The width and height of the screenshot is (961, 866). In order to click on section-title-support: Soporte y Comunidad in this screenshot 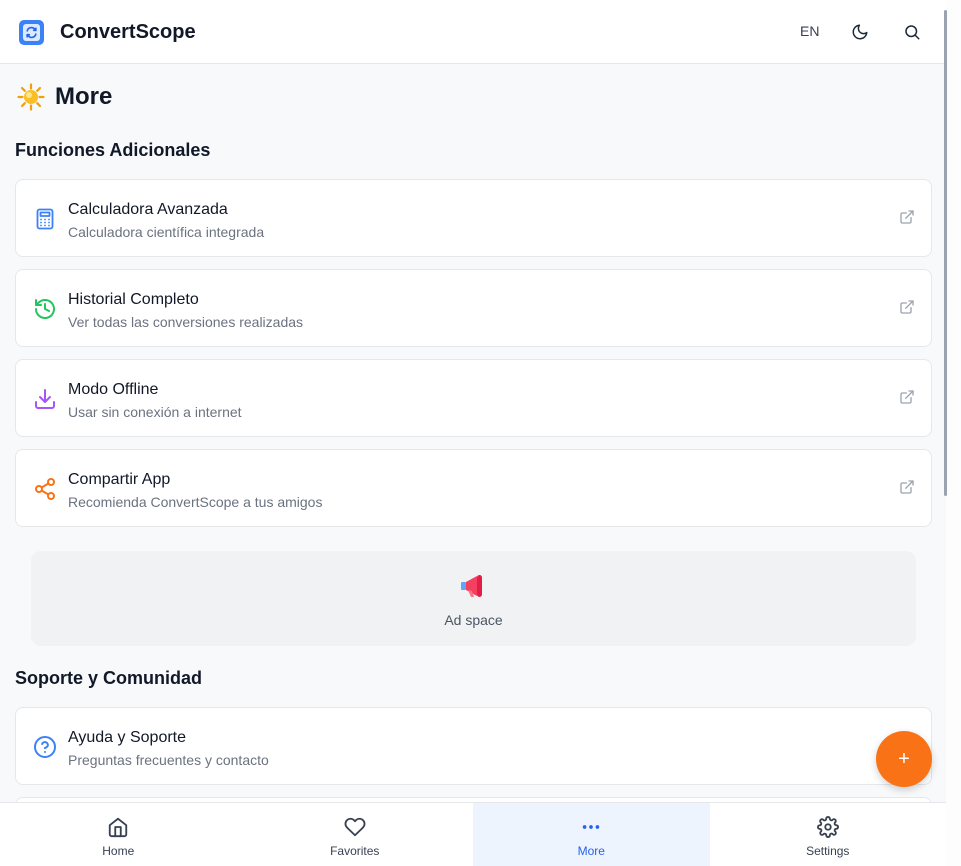, I will do `click(109, 678)`.